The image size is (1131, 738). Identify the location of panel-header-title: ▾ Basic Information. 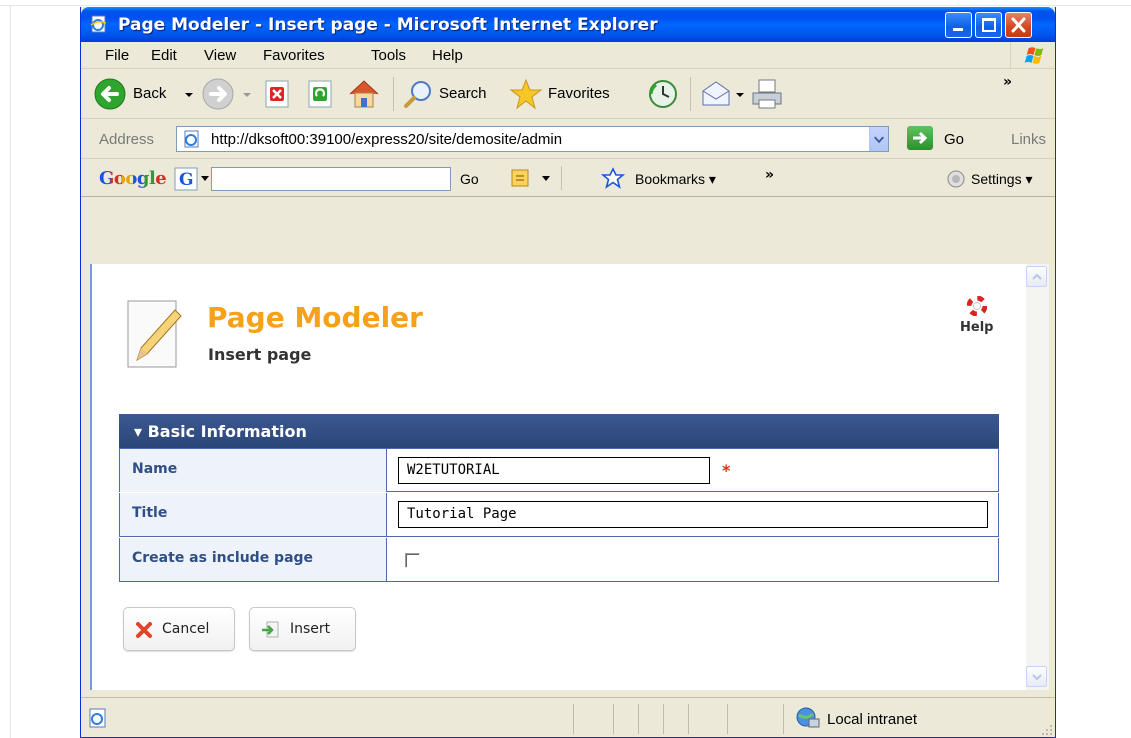
(220, 431).